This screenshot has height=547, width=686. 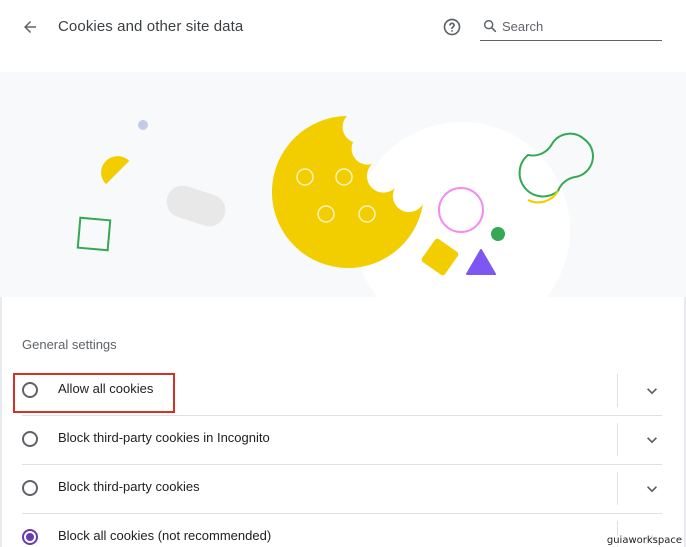 I want to click on radio-button-selected, so click(x=30, y=537).